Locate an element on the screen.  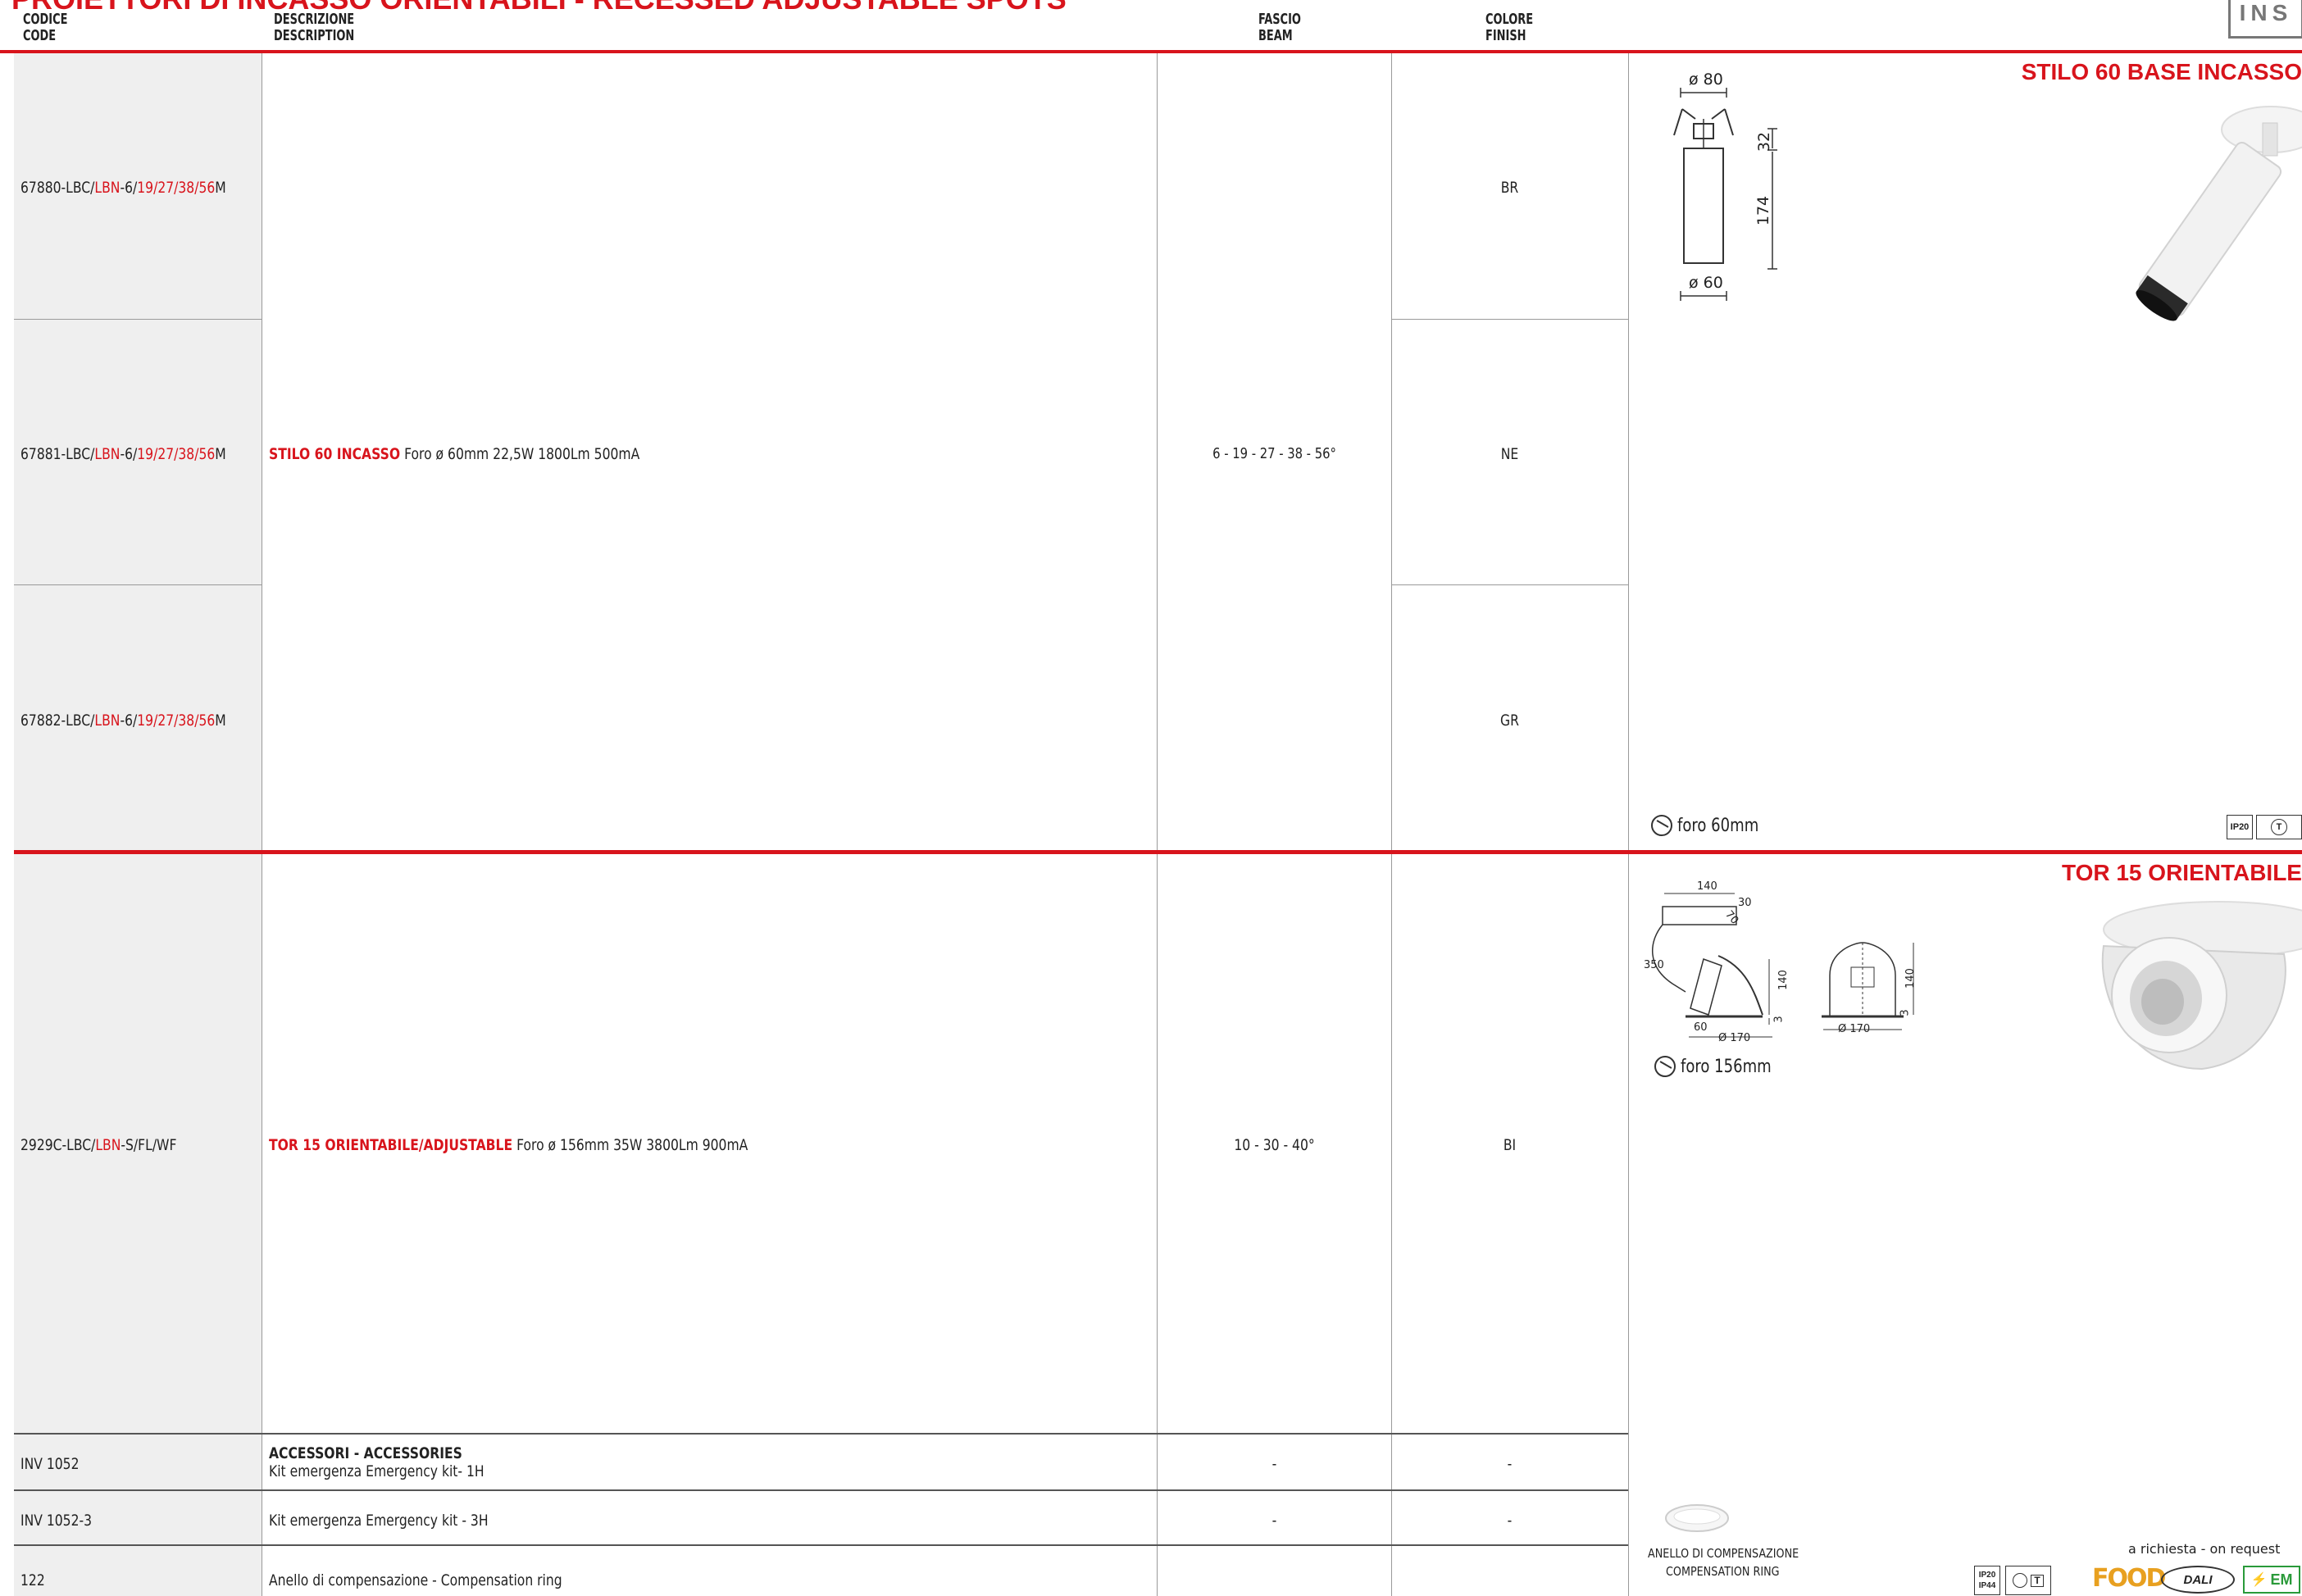
compensation-ring-image is located at coordinates (1697, 1518).